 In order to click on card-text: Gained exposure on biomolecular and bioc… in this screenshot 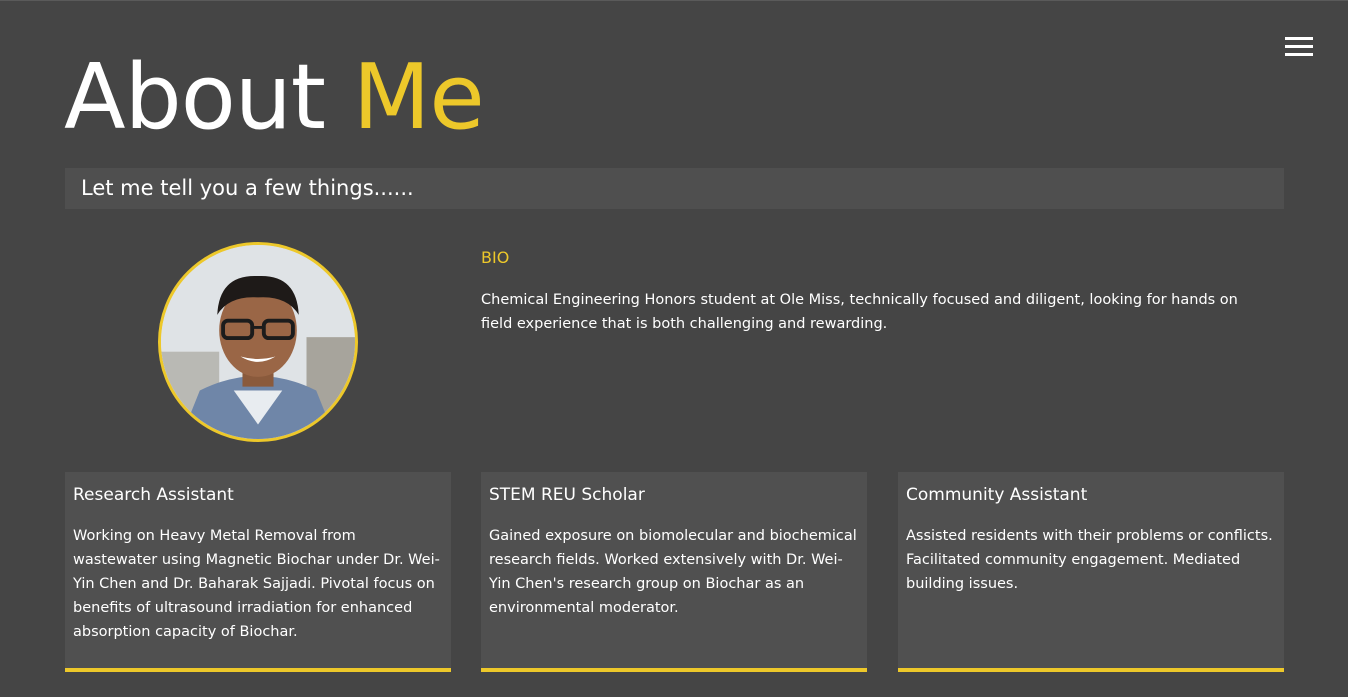, I will do `click(673, 572)`.